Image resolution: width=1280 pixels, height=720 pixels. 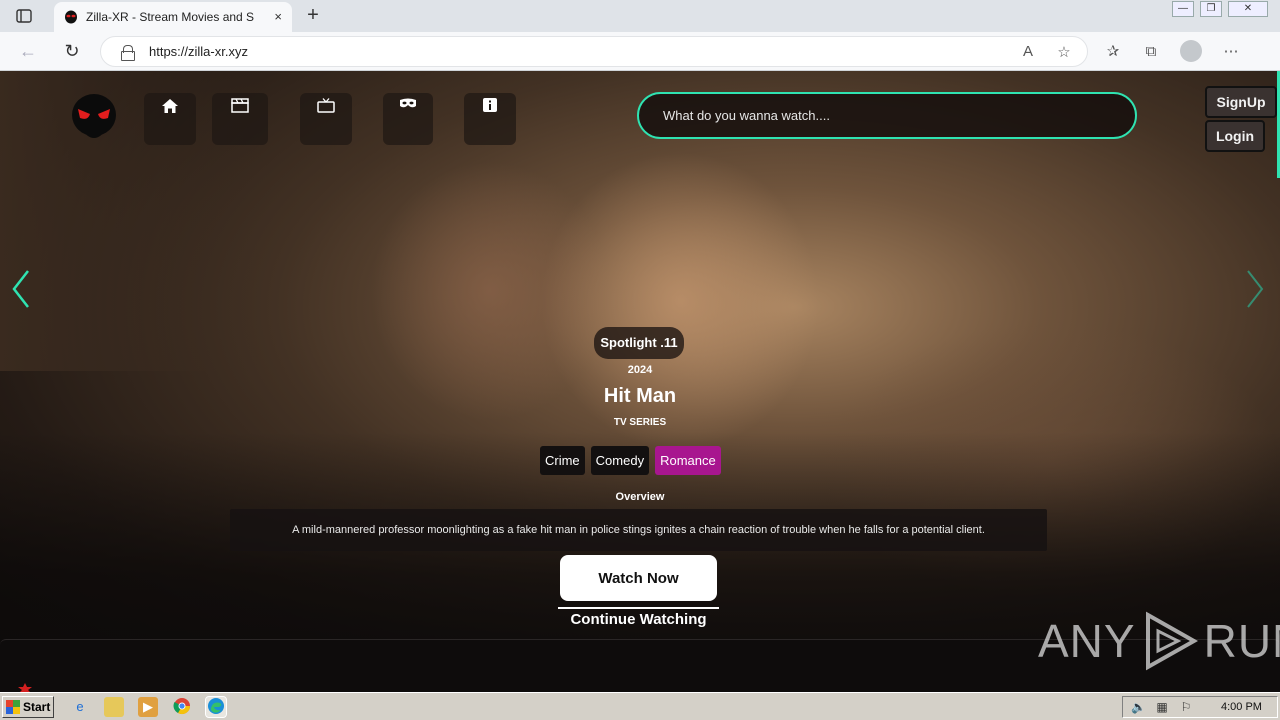 I want to click on action-center-flag-icon: ⚐, so click(x=1186, y=707).